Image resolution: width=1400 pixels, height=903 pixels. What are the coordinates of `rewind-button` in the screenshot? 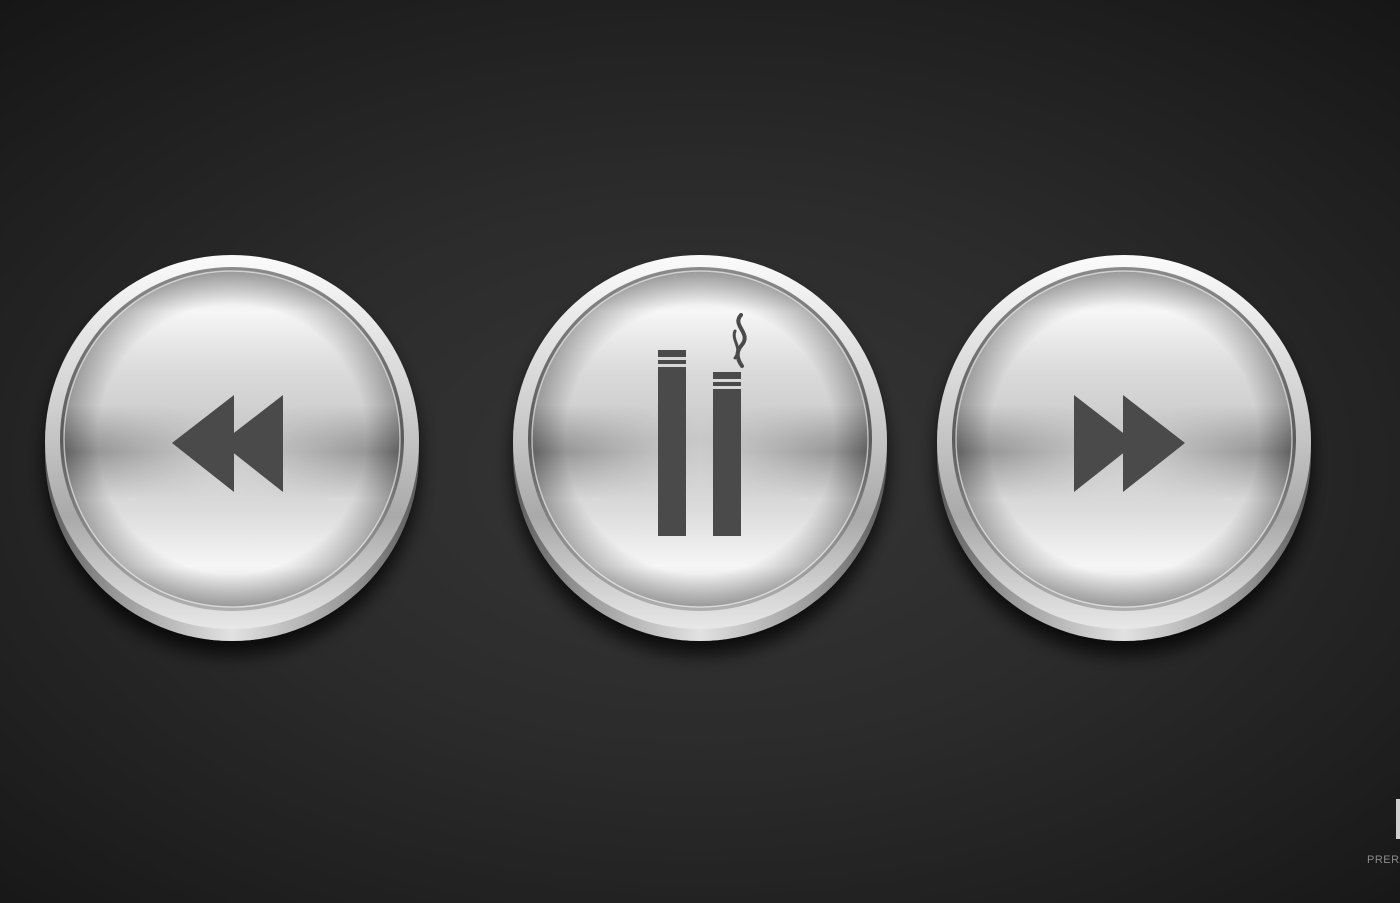 It's located at (232, 451).